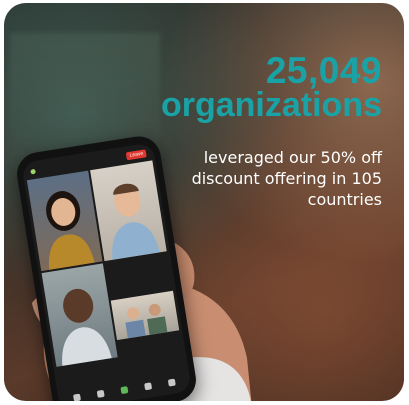 The width and height of the screenshot is (409, 405). Describe the element at coordinates (76, 397) in the screenshot. I see `mic-icon` at that location.